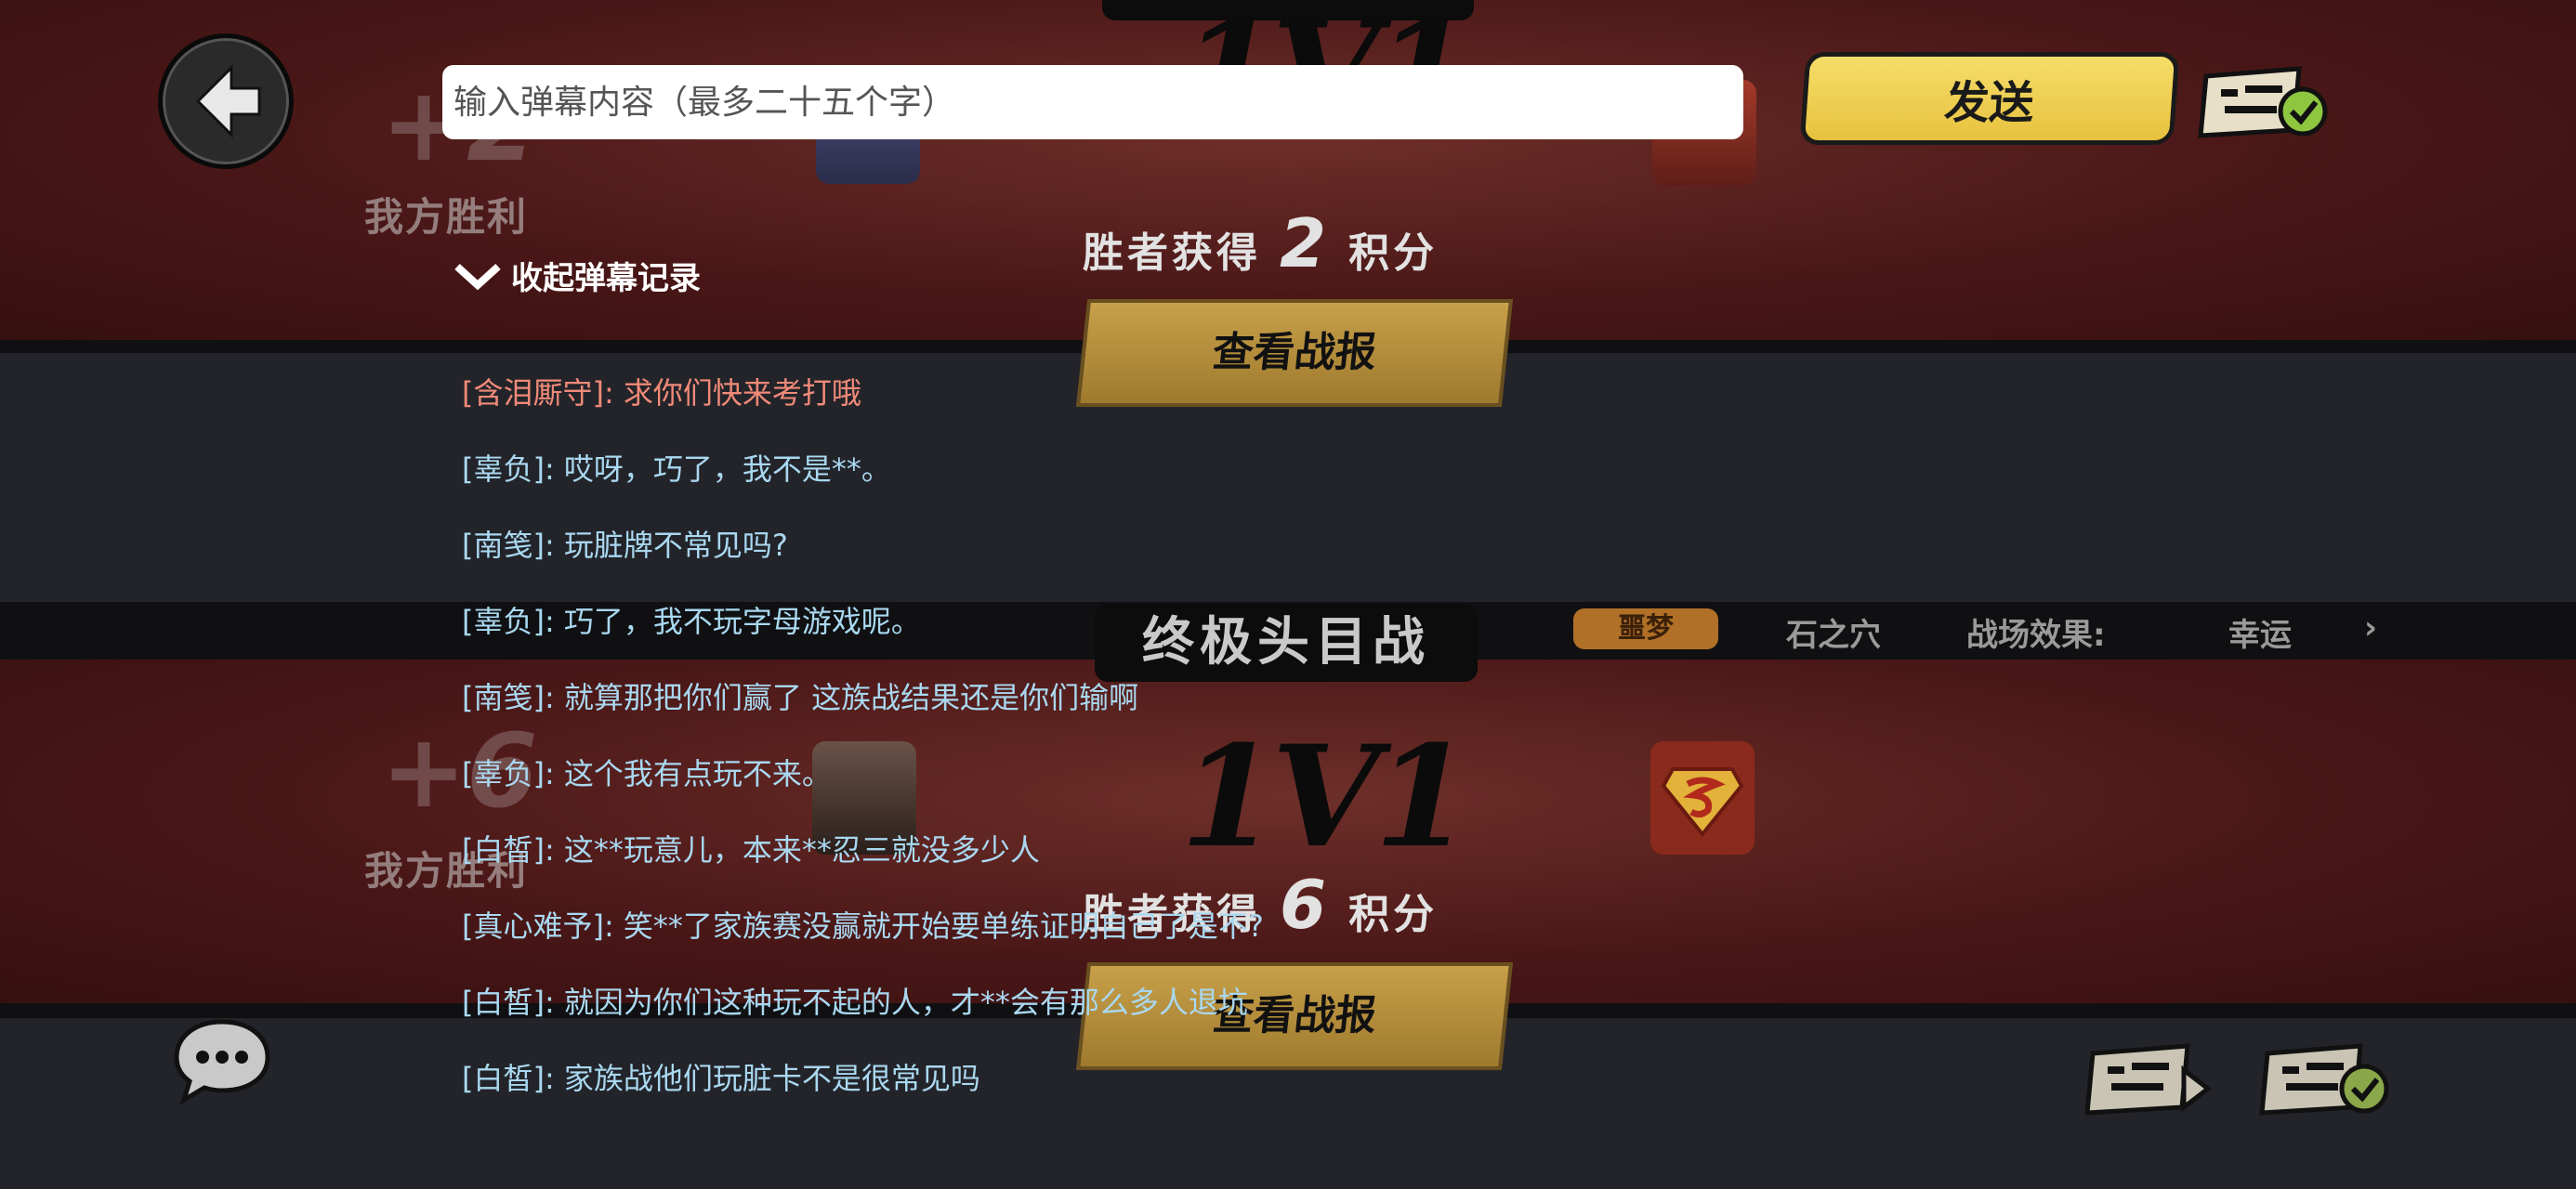  I want to click on map-name: 石之穴, so click(1833, 636).